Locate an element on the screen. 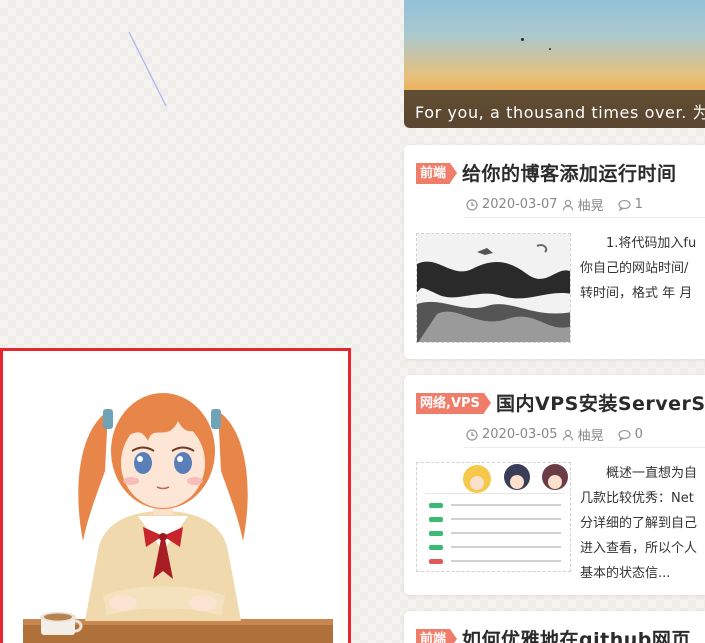  excerpt-line: 转时间，格式 年 月 is located at coordinates (636, 293).